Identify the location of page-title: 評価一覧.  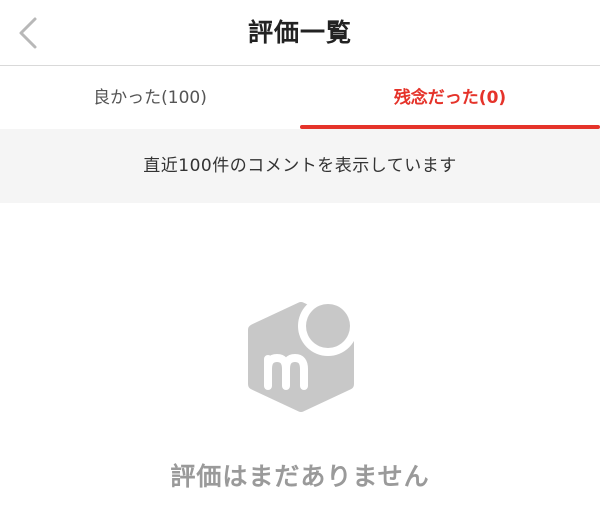
(299, 32).